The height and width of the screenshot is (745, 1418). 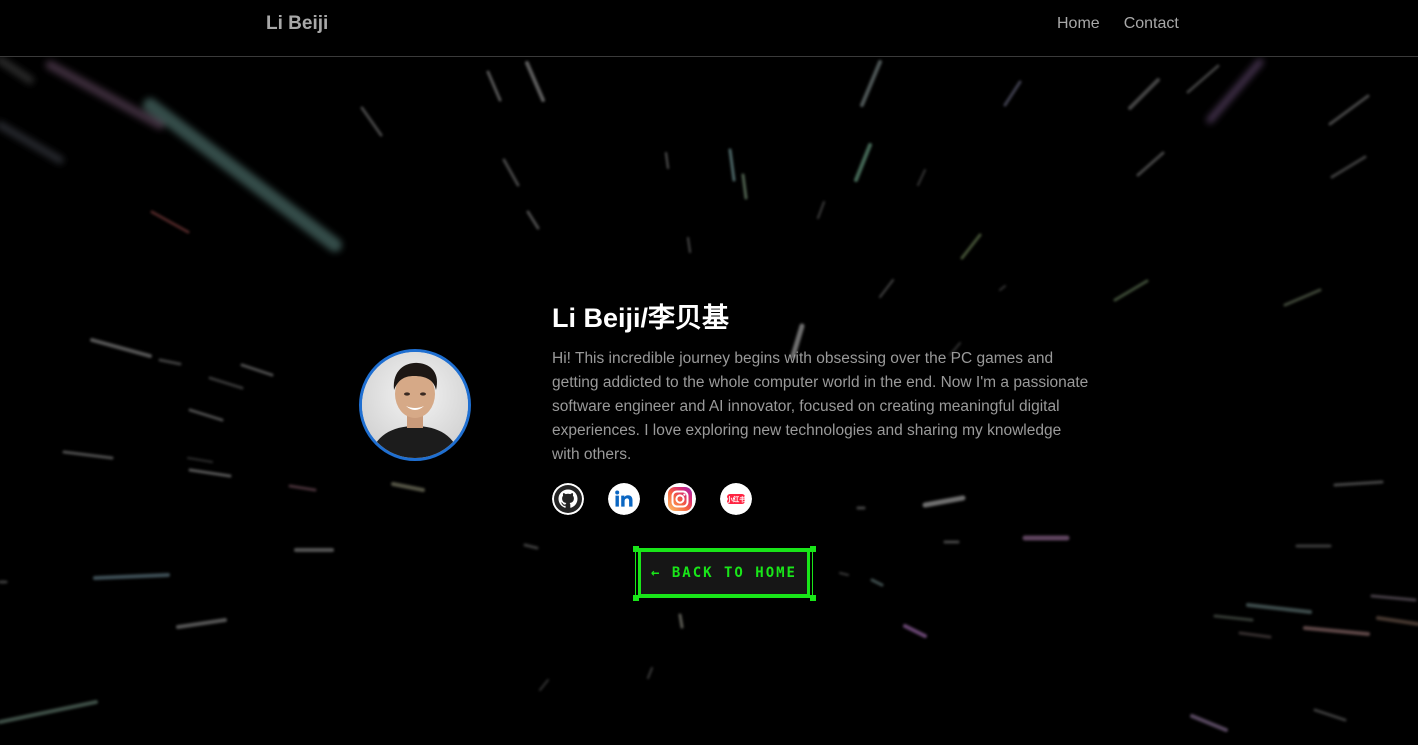 What do you see at coordinates (297, 24) in the screenshot?
I see `brand-logo-link: Li Beiji` at bounding box center [297, 24].